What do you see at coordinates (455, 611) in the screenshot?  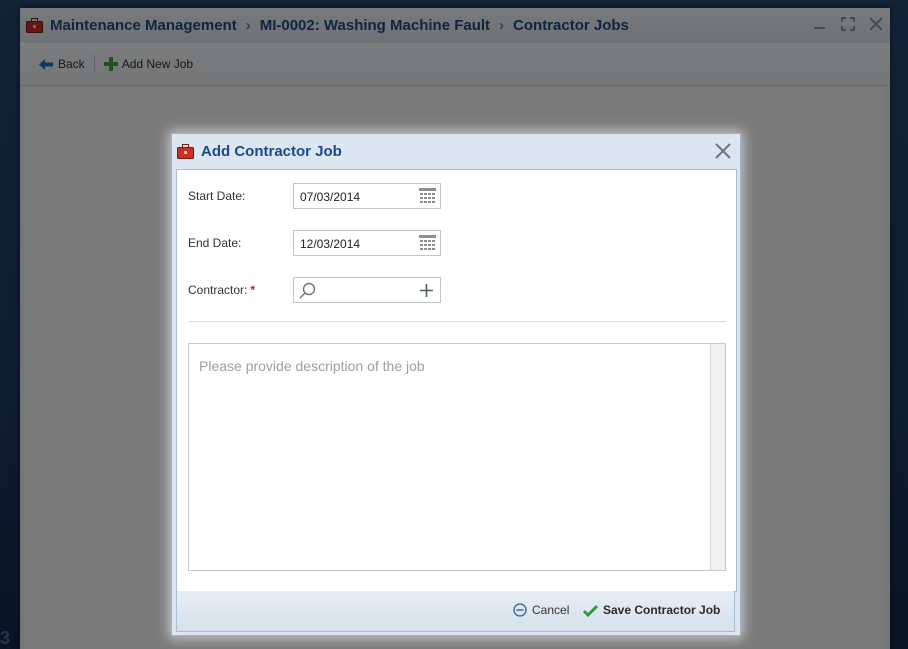 I see `dialog-footer: Cancel Save Contractor Job` at bounding box center [455, 611].